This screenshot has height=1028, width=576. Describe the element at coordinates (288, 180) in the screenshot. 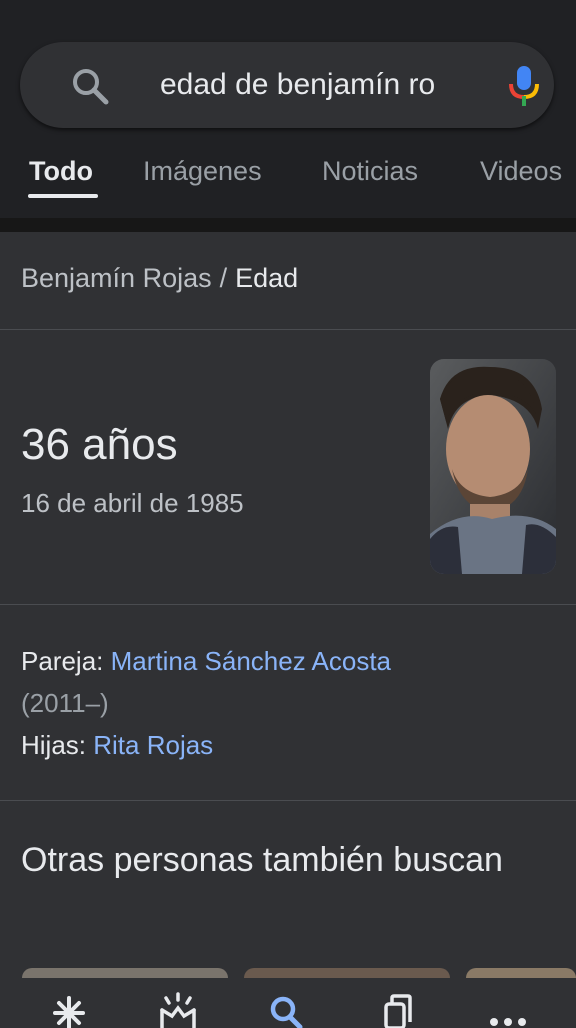

I see `search-tabs: Todo Imágenes Noticias Videos` at that location.